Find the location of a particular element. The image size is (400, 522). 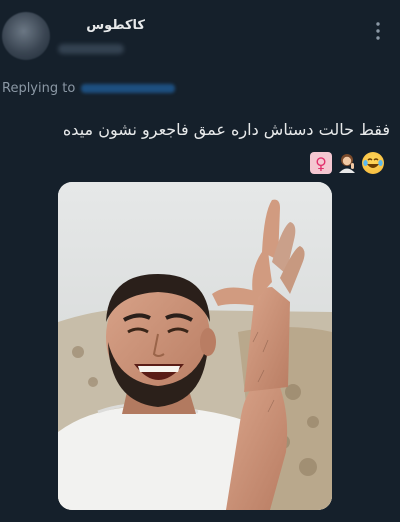

tweet-header: کاکطوس is located at coordinates (200, 35).